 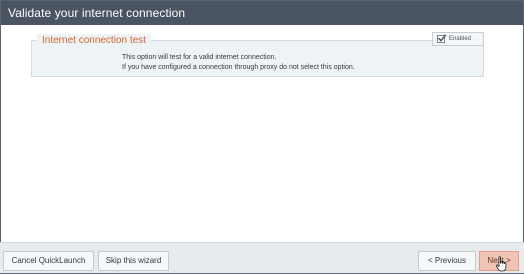 I want to click on enabled-toggle: Enabled, so click(x=458, y=39).